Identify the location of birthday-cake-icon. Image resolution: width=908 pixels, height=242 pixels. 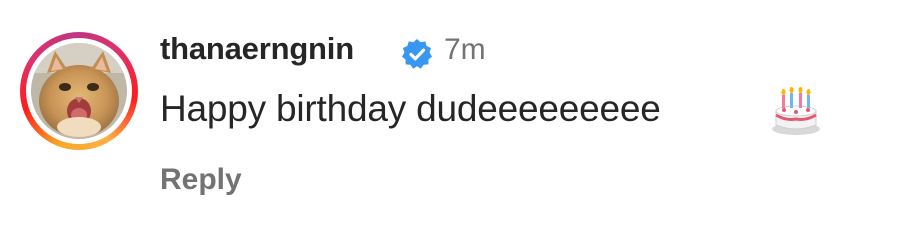
(796, 111).